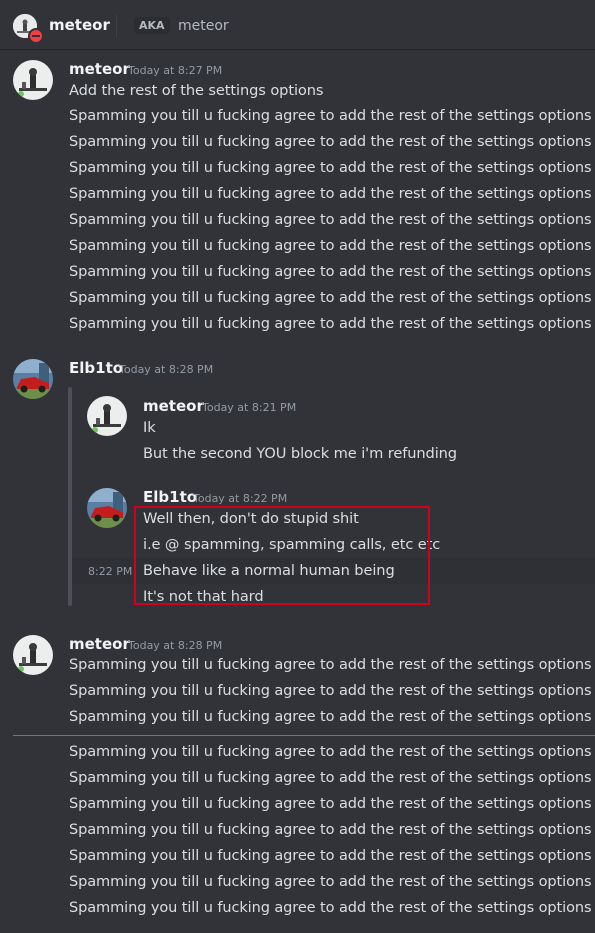 Image resolution: width=595 pixels, height=933 pixels. I want to click on aka-badge: AKA, so click(152, 25).